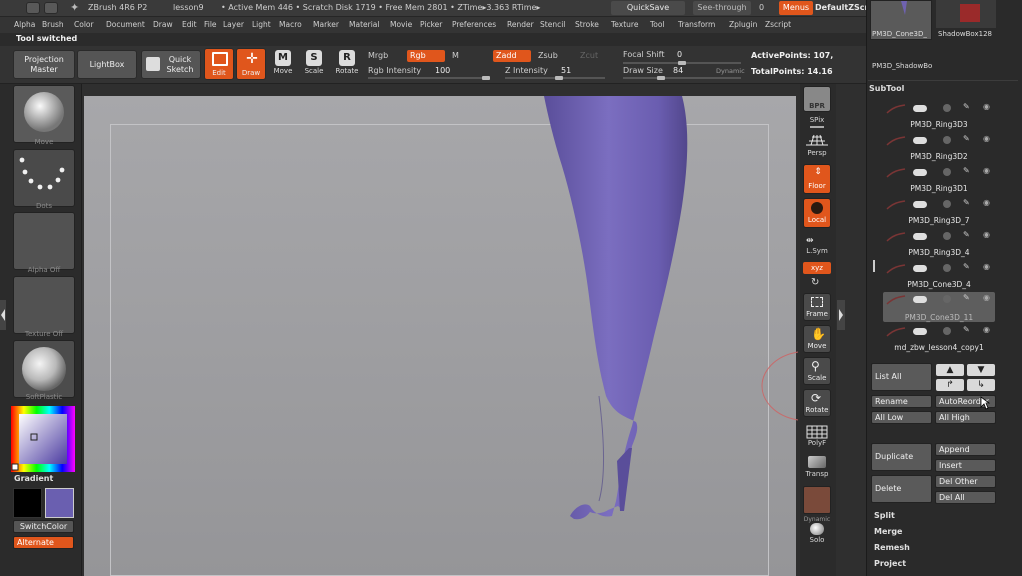 Image resolution: width=1022 pixels, height=576 pixels. Describe the element at coordinates (890, 563) in the screenshot. I see `project-section: Project` at that location.